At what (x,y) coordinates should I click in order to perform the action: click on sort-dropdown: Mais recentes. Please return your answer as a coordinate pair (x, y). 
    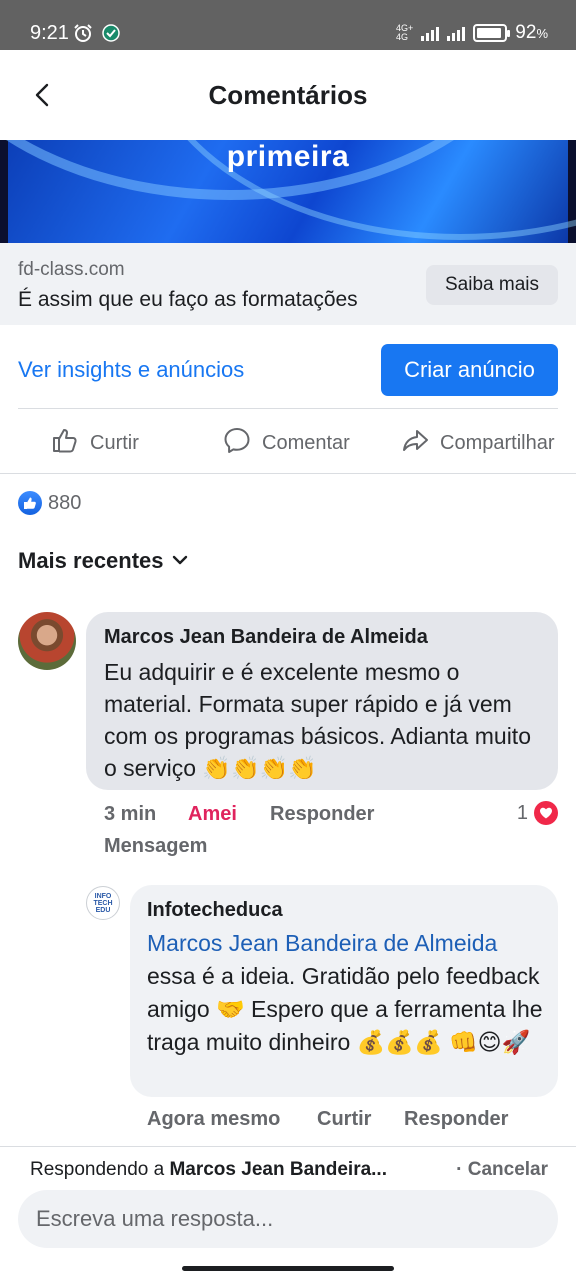
    Looking at the image, I should click on (103, 561).